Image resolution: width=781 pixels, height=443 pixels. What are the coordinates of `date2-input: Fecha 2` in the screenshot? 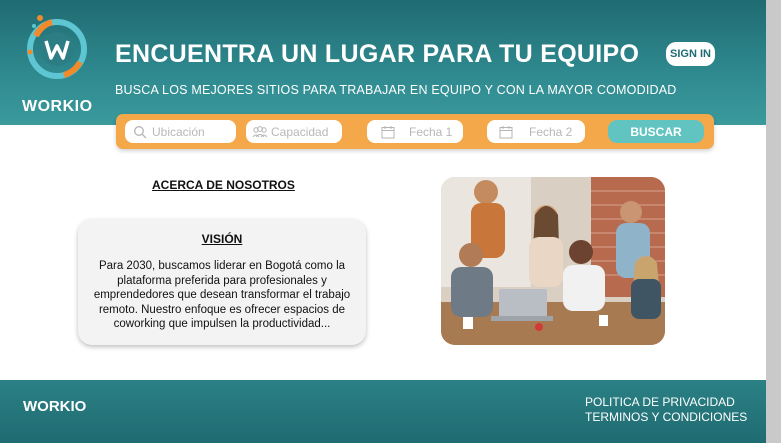 It's located at (536, 131).